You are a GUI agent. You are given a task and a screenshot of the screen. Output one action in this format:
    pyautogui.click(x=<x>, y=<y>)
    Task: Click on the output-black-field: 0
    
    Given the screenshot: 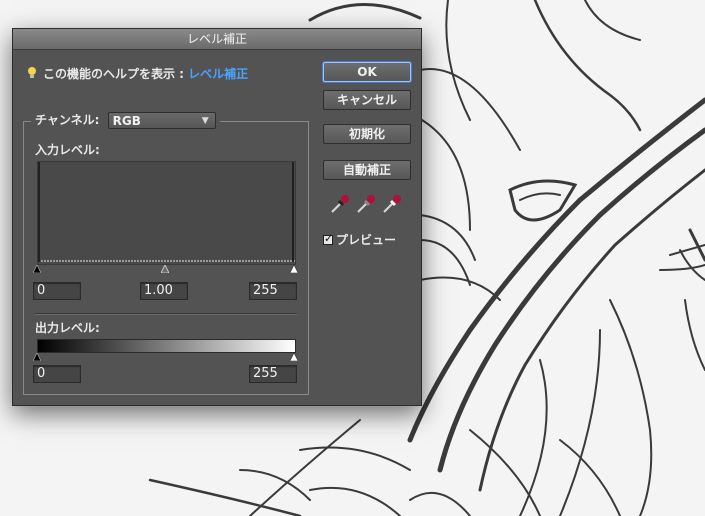 What is the action you would take?
    pyautogui.click(x=57, y=374)
    